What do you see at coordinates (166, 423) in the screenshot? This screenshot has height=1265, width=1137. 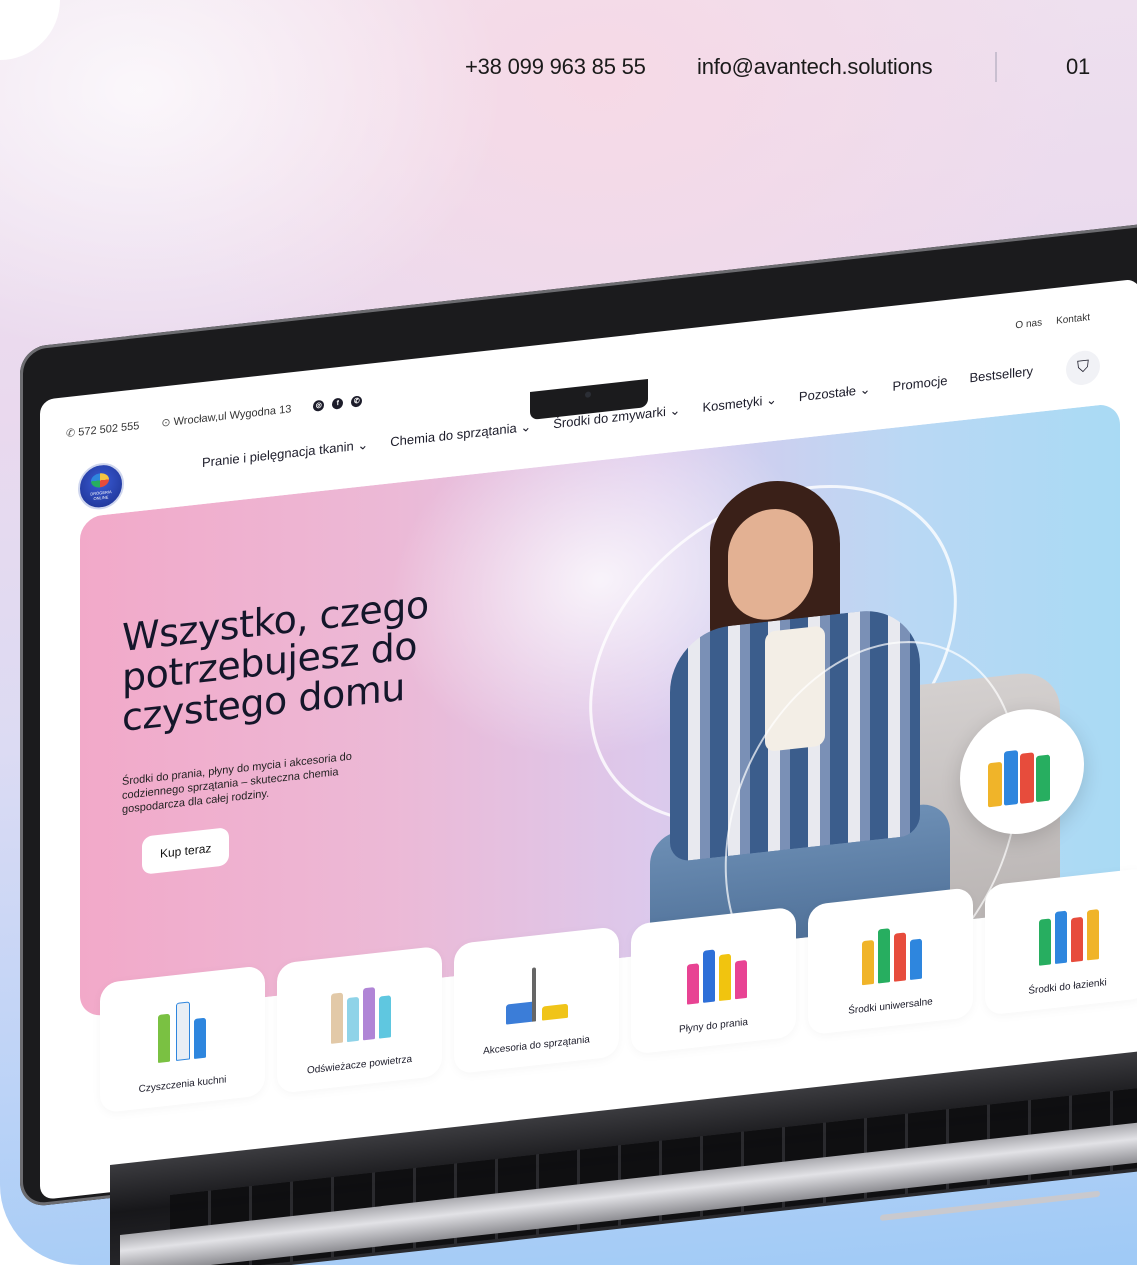 I see `location-pin-icon: ⊙` at bounding box center [166, 423].